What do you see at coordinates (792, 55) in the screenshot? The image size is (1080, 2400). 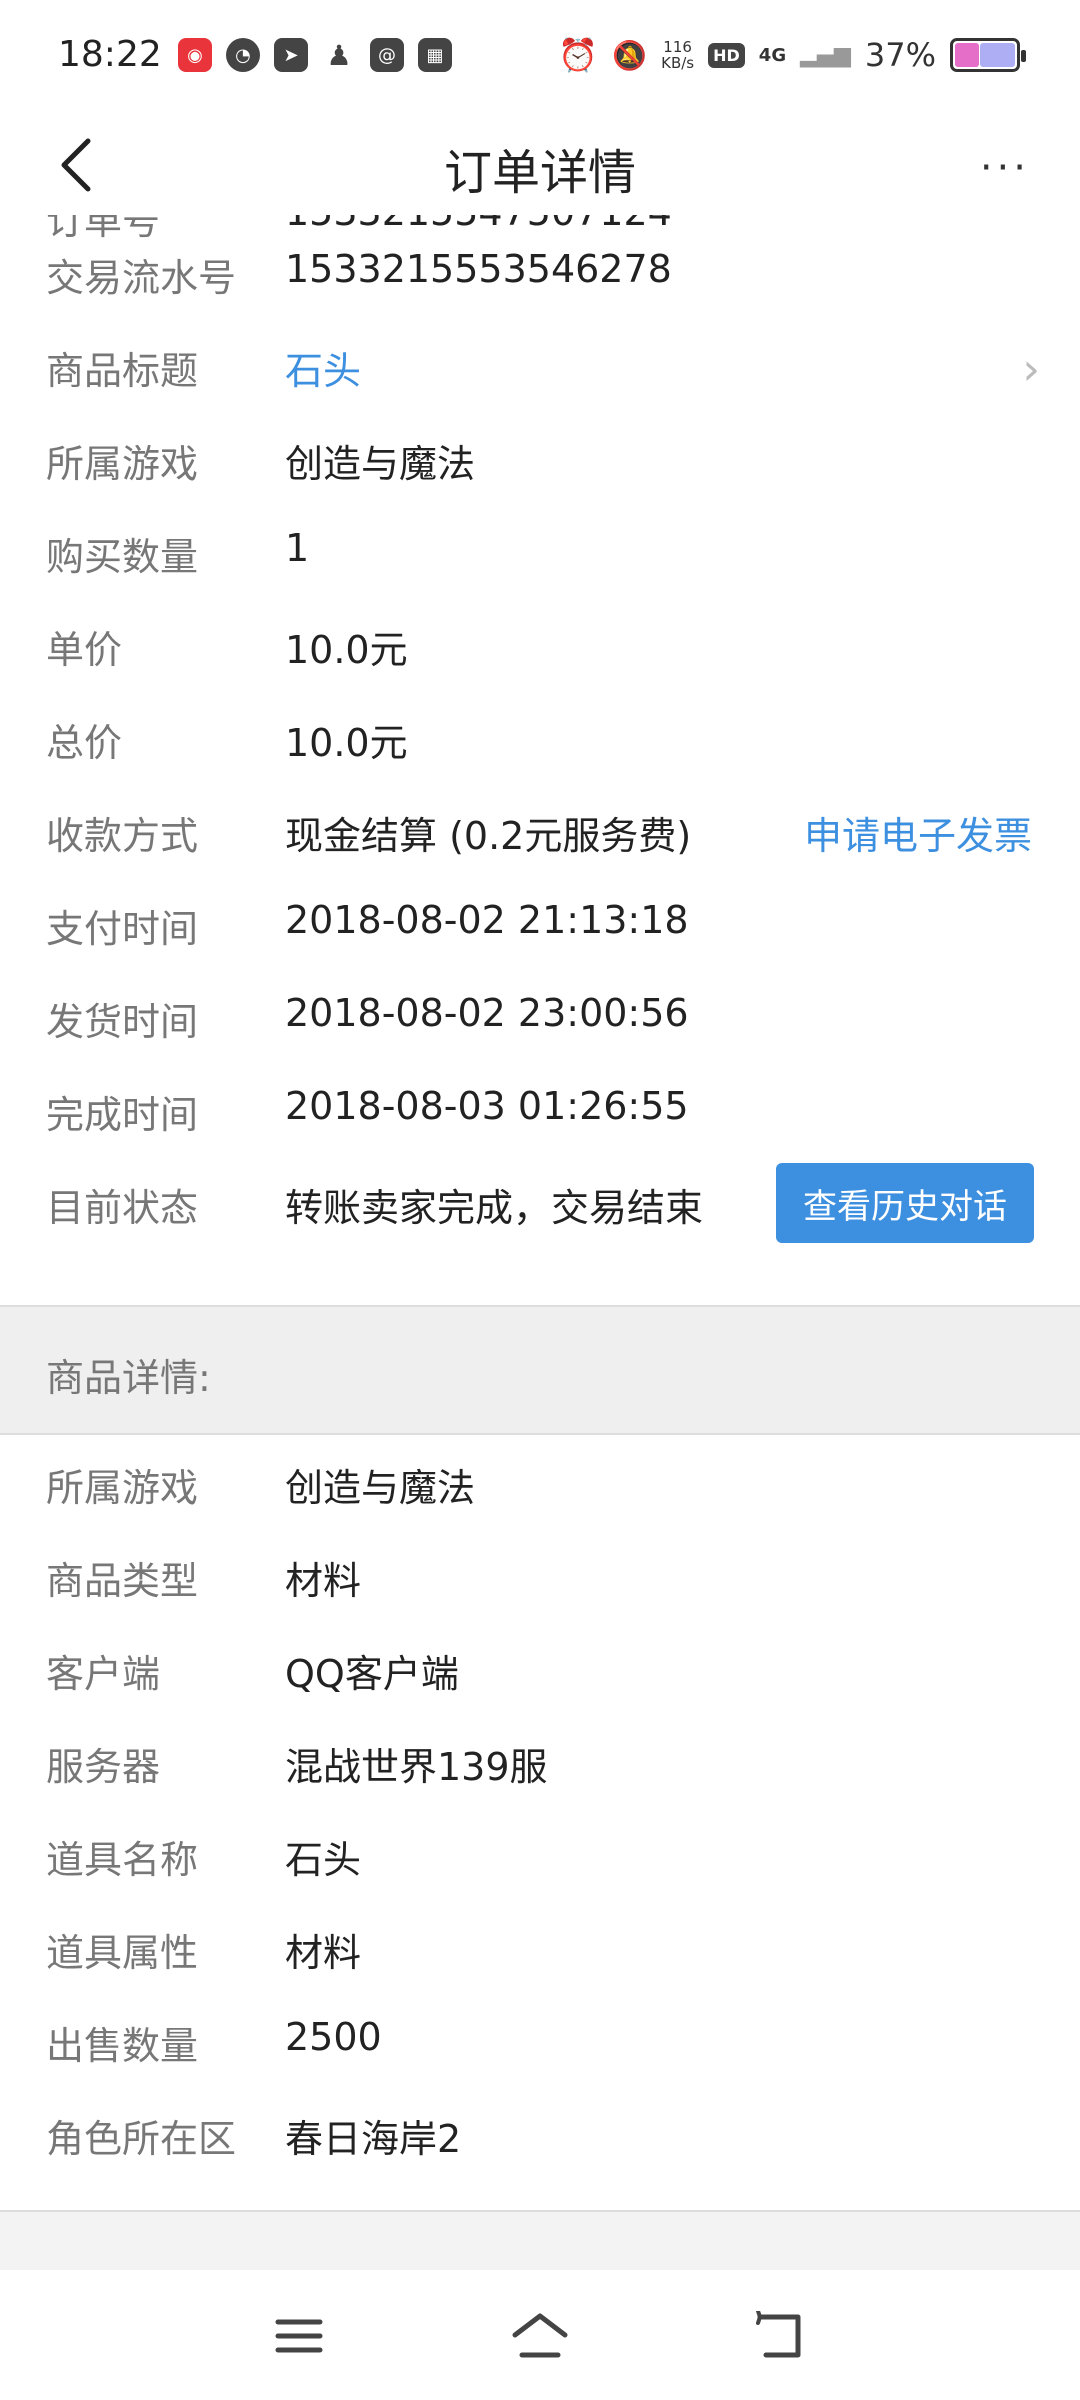 I see `system-icons: ⏰ 🔕 116 KB/s HD 4G ▂▄▆ 37%` at bounding box center [792, 55].